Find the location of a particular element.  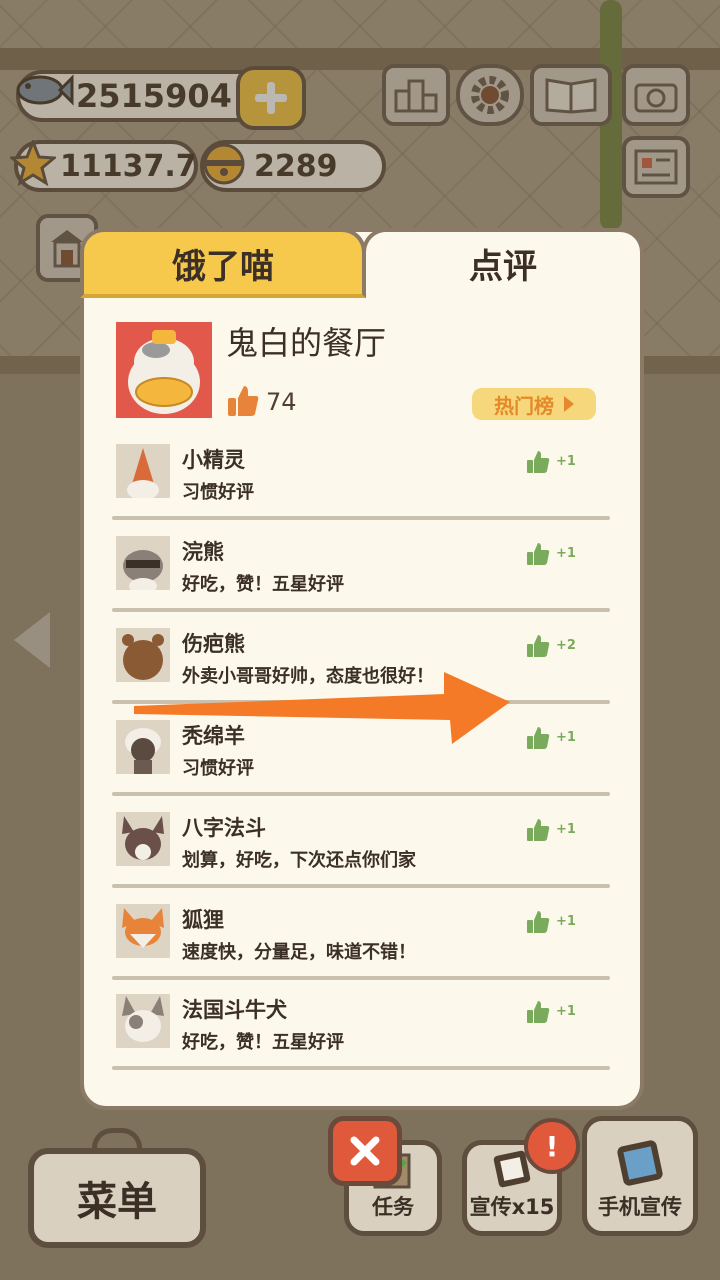

close-icon is located at coordinates (365, 1151).